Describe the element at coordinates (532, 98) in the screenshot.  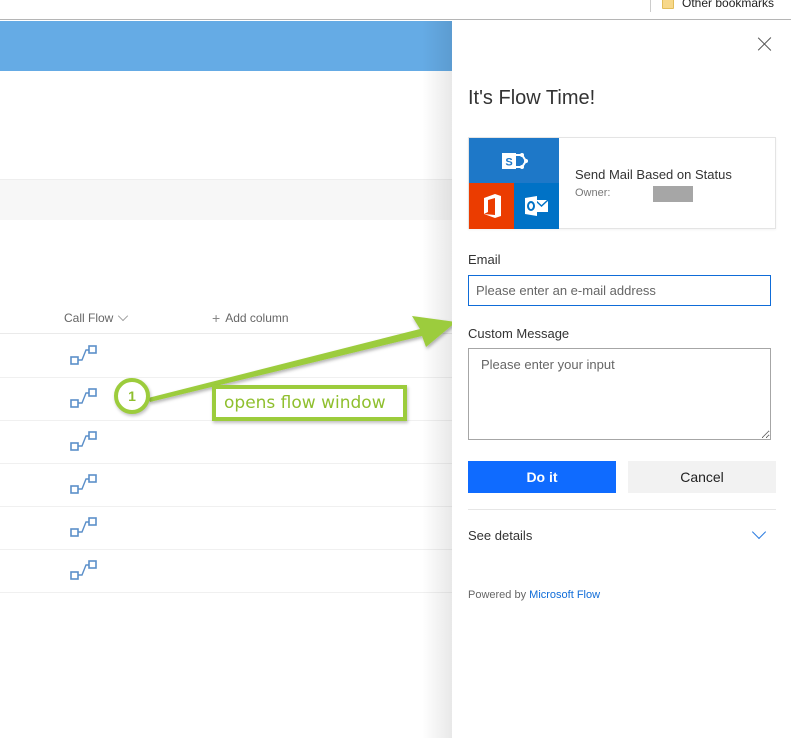
I see `panel-title: It's Flow Time!` at that location.